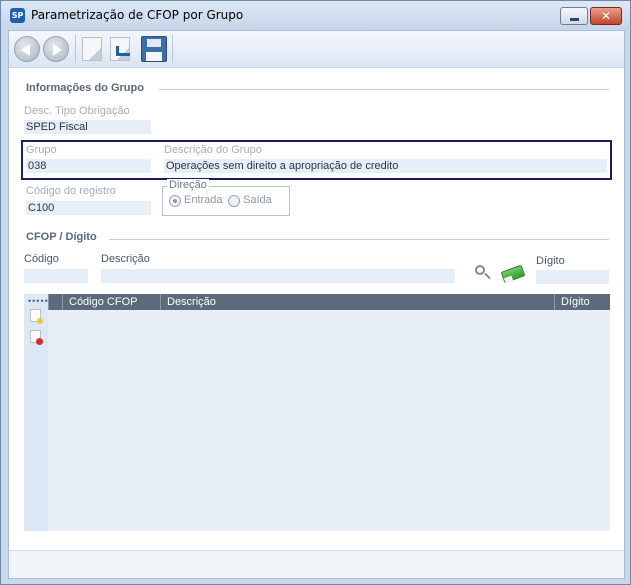 This screenshot has height=585, width=631. I want to click on save-button, so click(154, 49).